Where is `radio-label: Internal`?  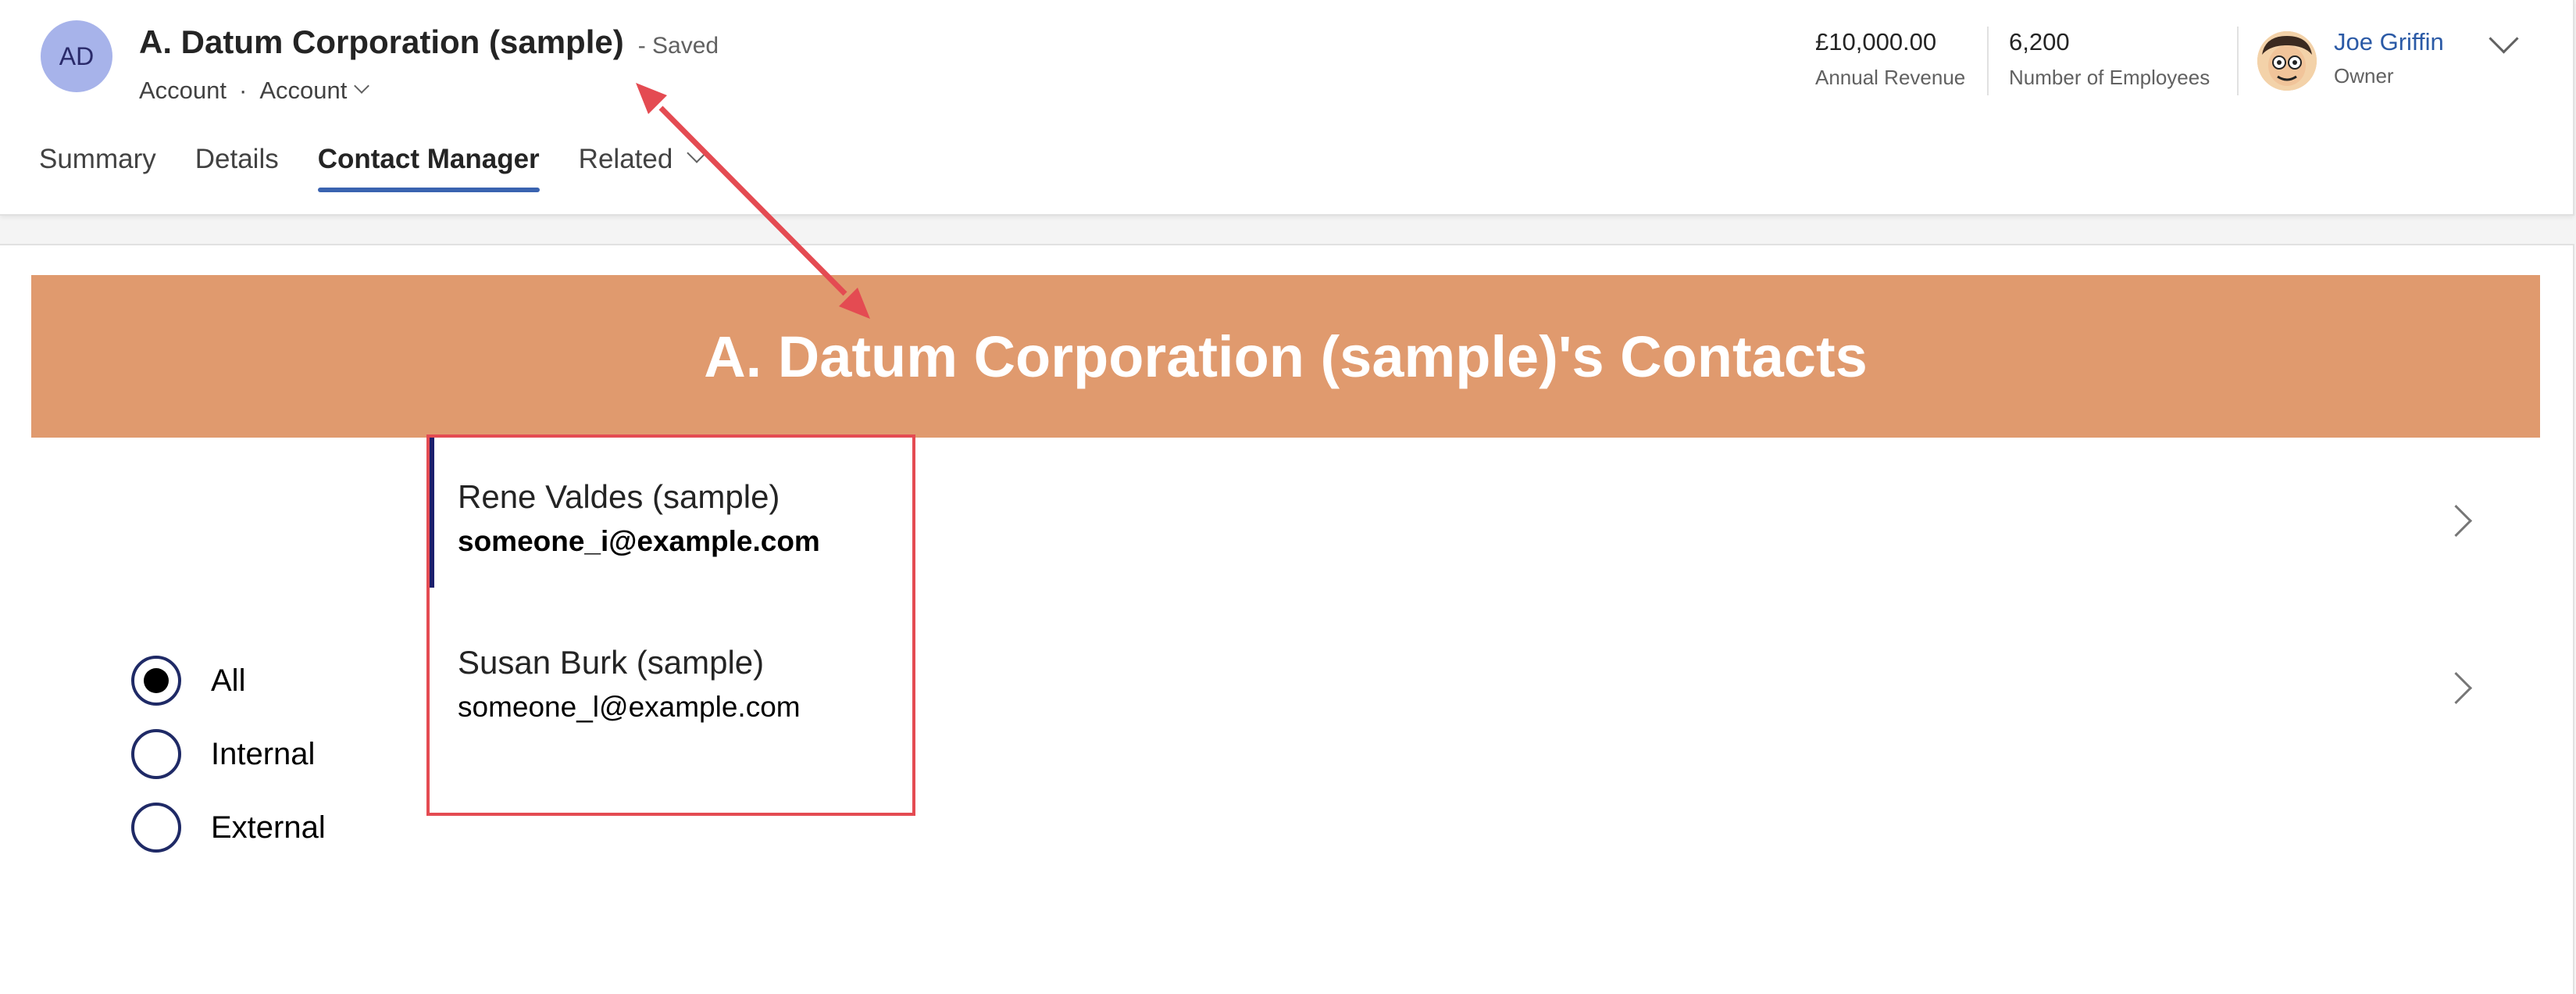
radio-label: Internal is located at coordinates (263, 753).